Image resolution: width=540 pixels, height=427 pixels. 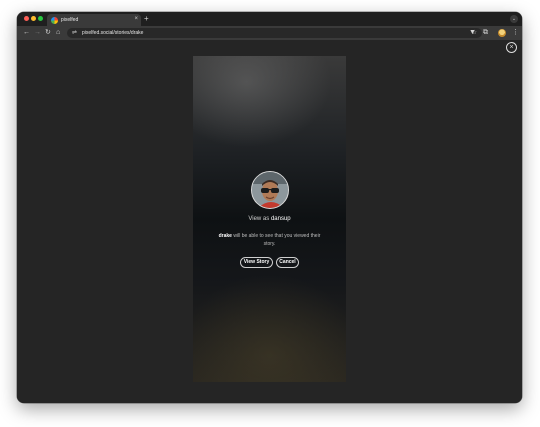 I want to click on tab-title: pixelfed, so click(x=70, y=20).